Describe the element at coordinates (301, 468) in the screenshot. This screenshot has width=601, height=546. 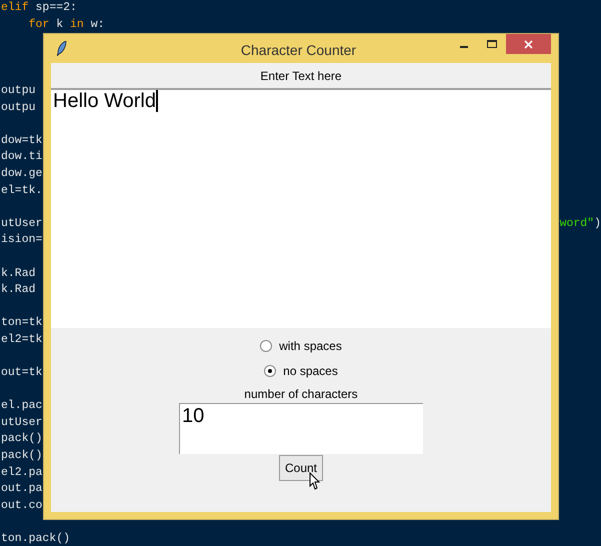
I see `count-button: Count` at that location.